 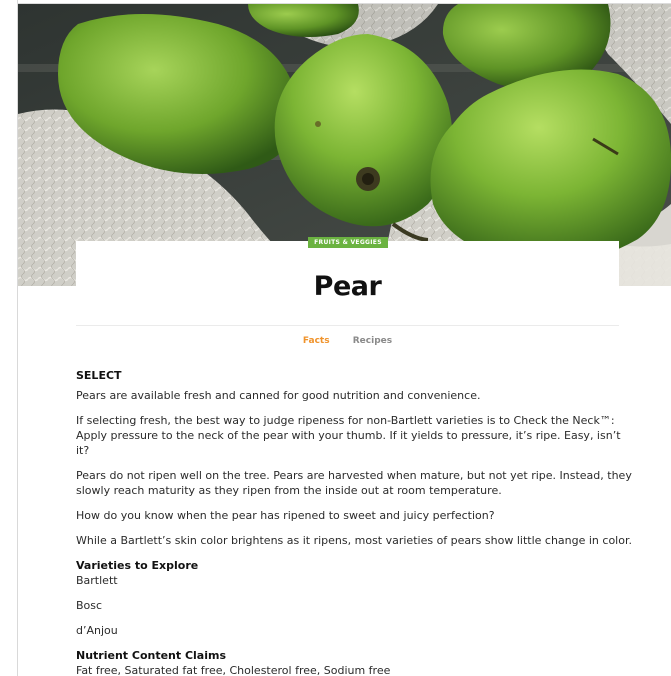 What do you see at coordinates (99, 375) in the screenshot?
I see `select-heading: SELECT` at bounding box center [99, 375].